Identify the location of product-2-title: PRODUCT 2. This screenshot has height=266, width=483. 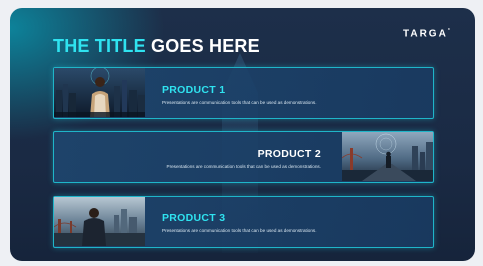
(289, 154).